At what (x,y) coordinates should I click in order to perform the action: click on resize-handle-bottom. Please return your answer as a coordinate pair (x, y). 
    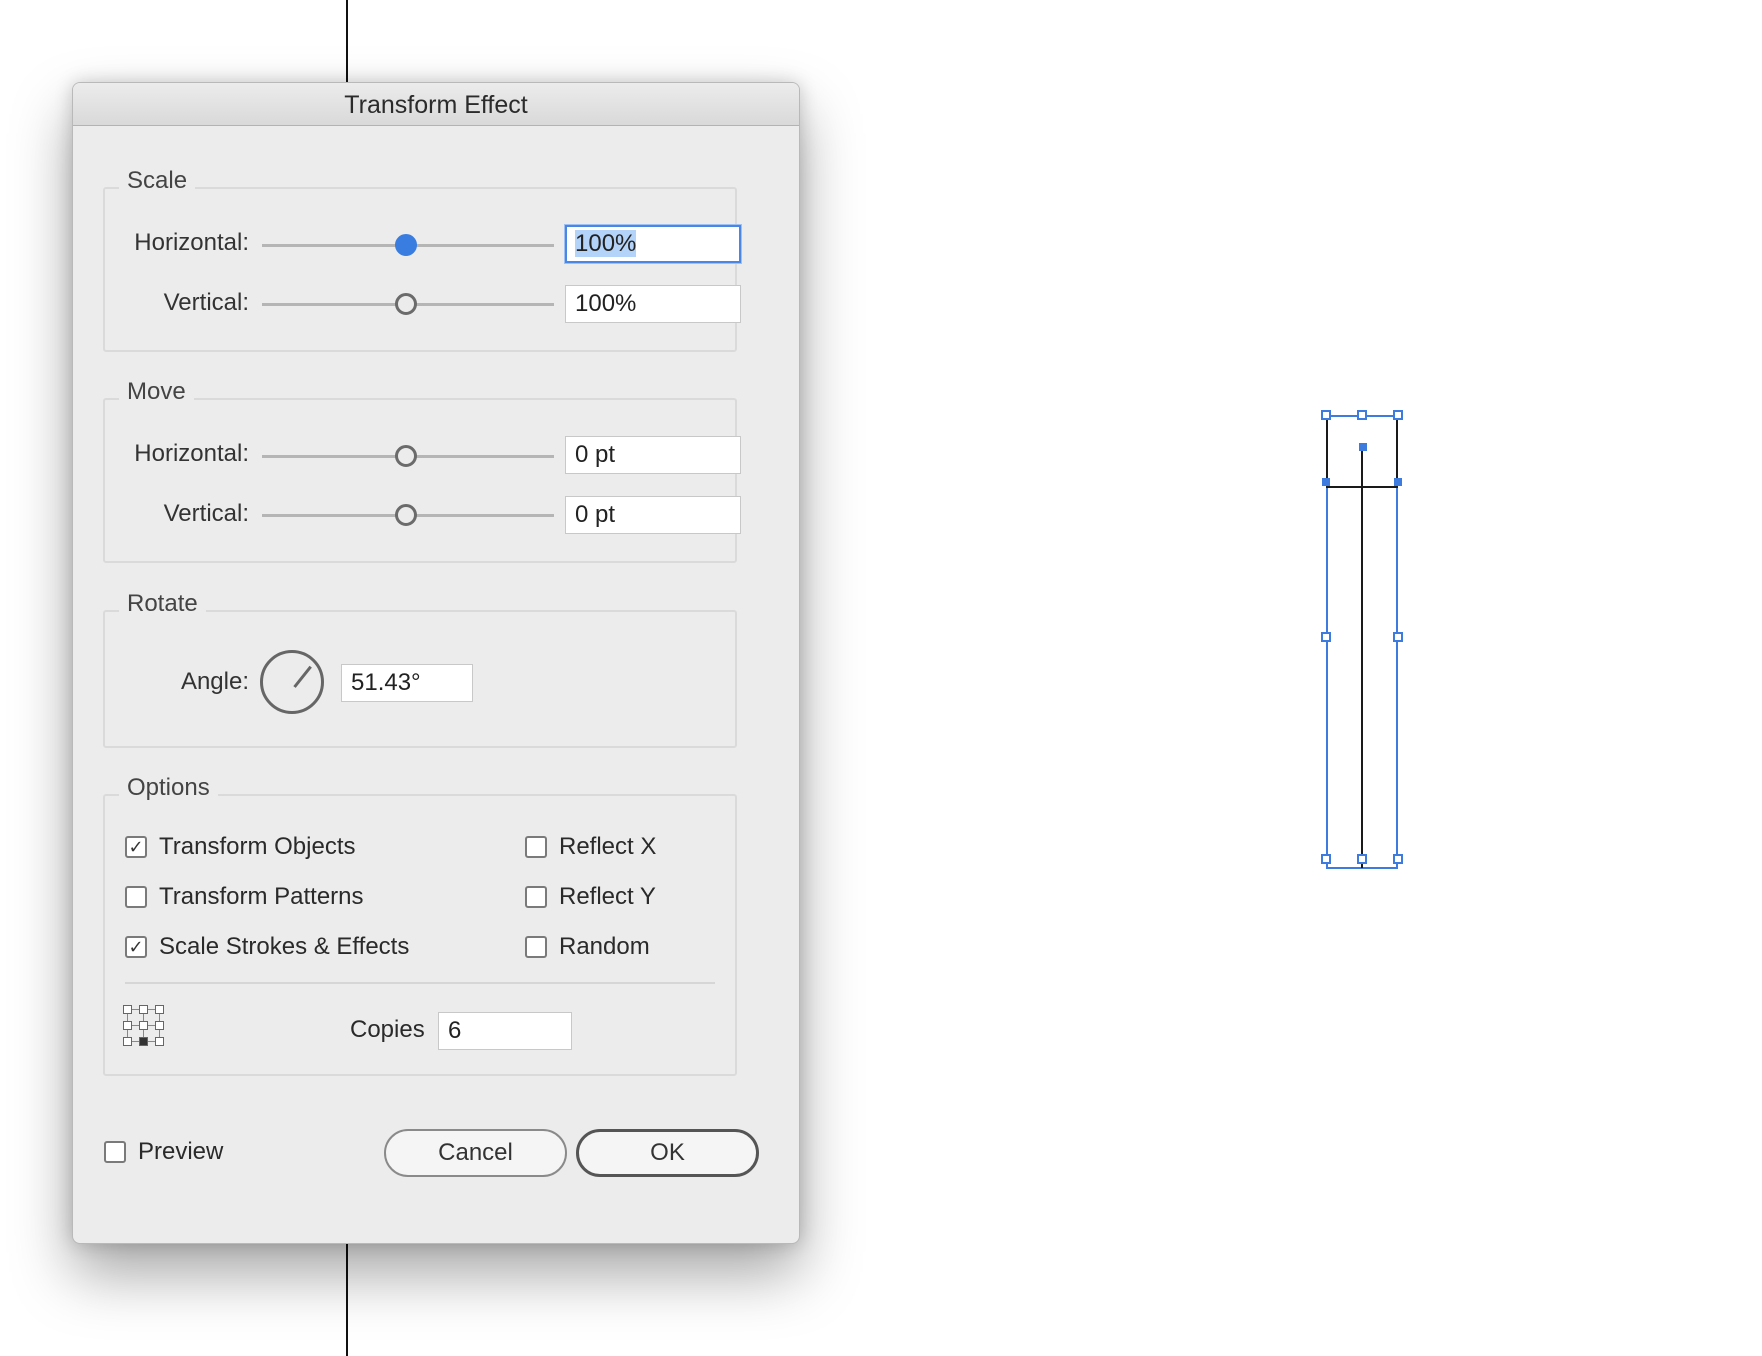
    Looking at the image, I should click on (1362, 859).